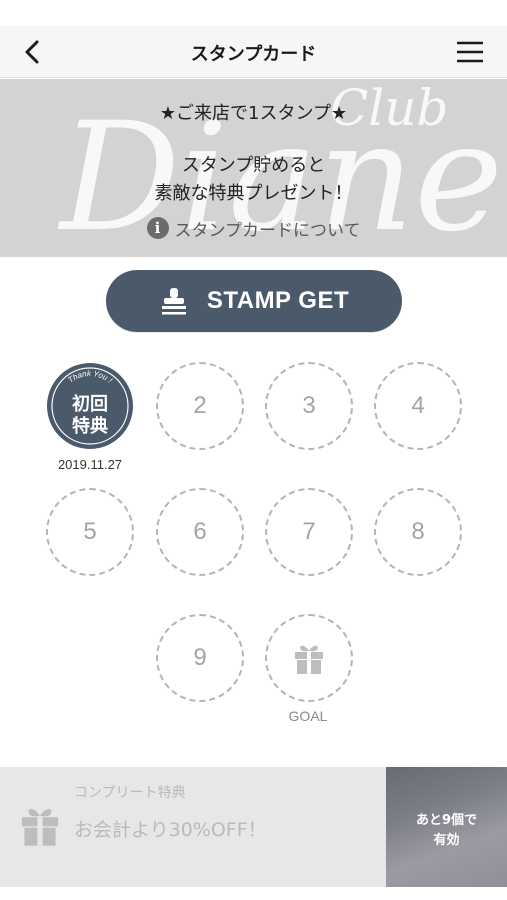 This screenshot has height=900, width=507. Describe the element at coordinates (418, 406) in the screenshot. I see `stamp-slot-4: 4` at that location.